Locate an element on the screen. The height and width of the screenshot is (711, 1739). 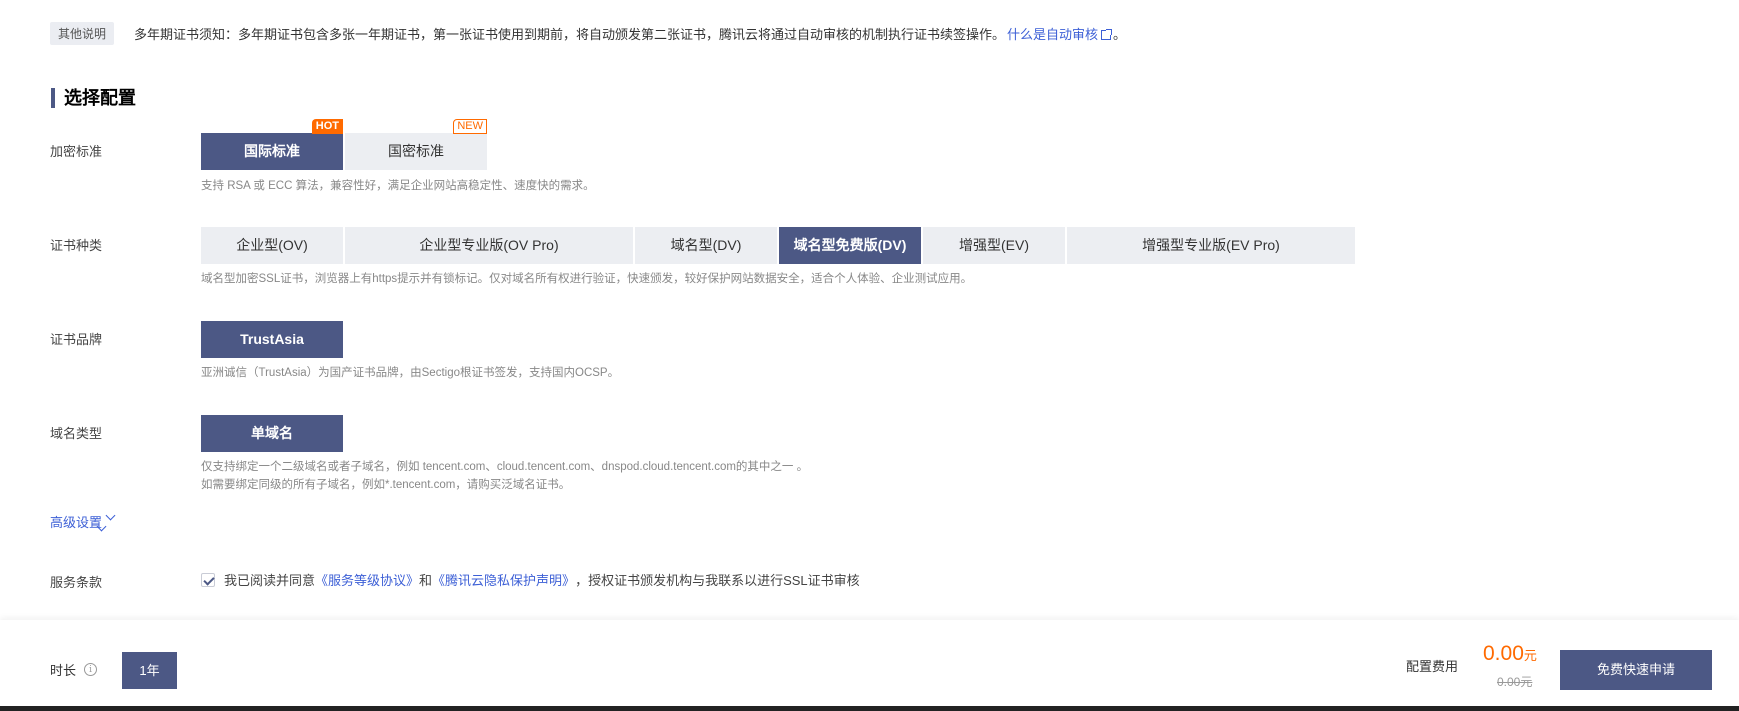
service-level-agreement-link: 《服务等级协议》 is located at coordinates (367, 579).